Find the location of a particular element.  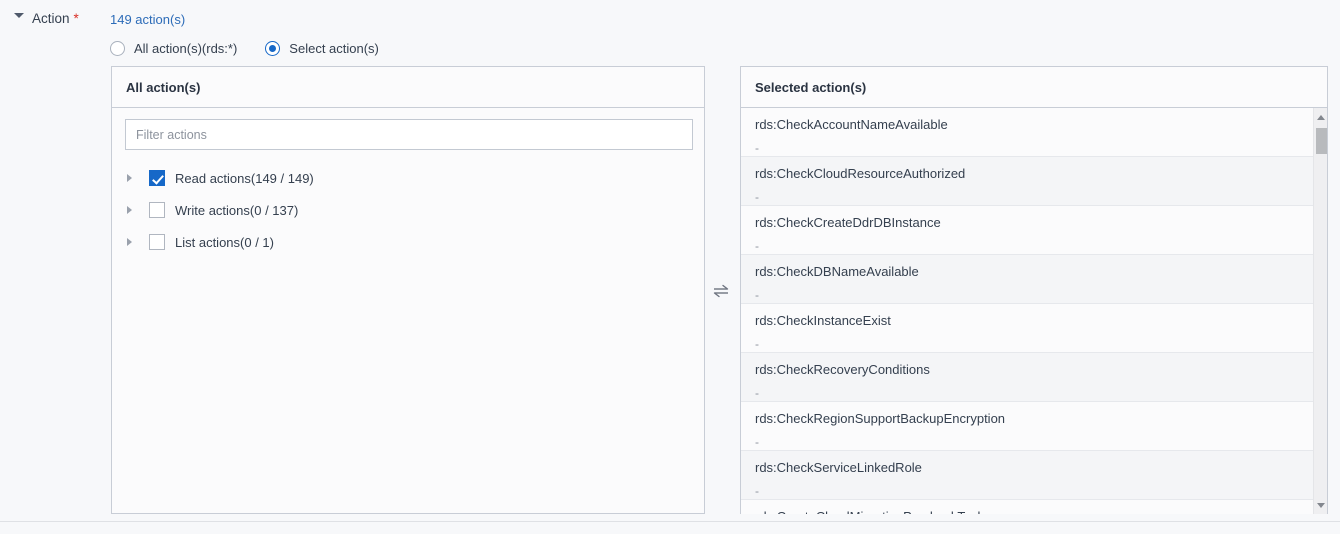

list-item: rds:CheckRegionSupportBackupEncryption - is located at coordinates (1034, 426).